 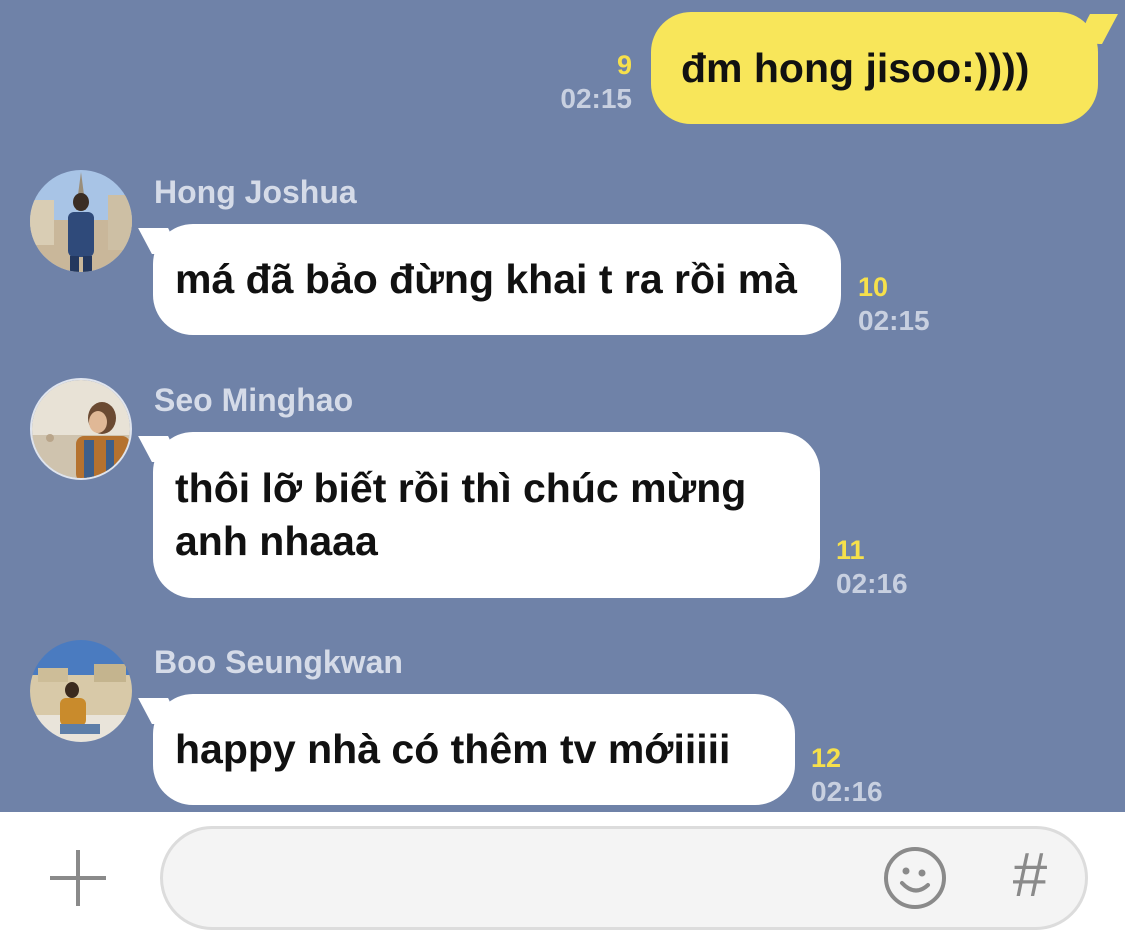 I want to click on emoji-icon, so click(x=915, y=878).